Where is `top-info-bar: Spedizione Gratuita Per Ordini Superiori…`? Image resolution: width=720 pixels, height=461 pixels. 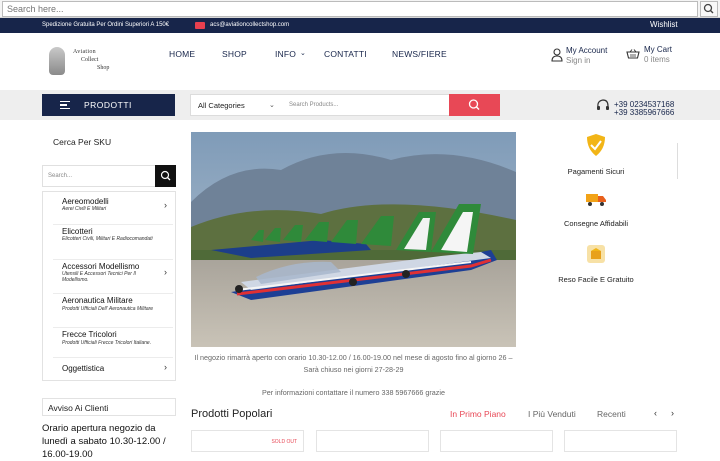
top-info-bar: Spedizione Gratuita Per Ordini Superiori… is located at coordinates (360, 25).